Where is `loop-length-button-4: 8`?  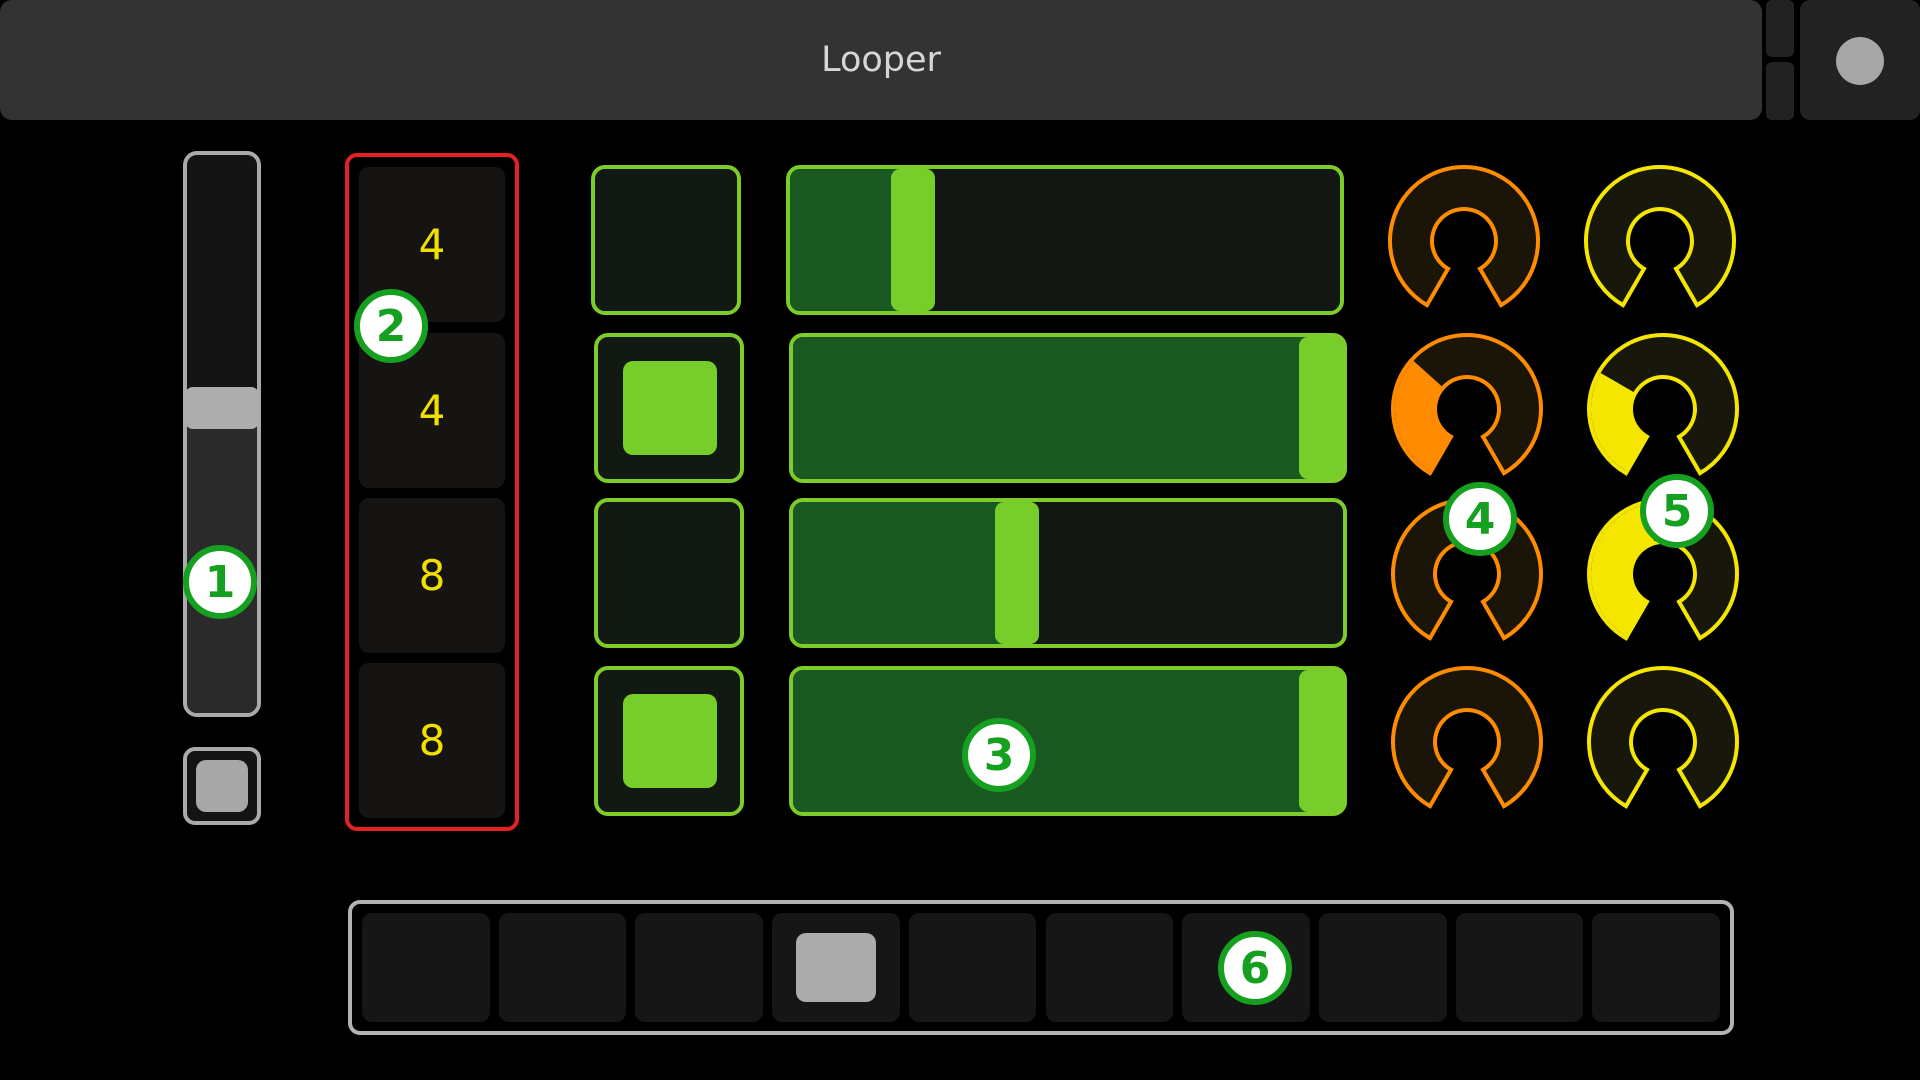 loop-length-button-4: 8 is located at coordinates (432, 740).